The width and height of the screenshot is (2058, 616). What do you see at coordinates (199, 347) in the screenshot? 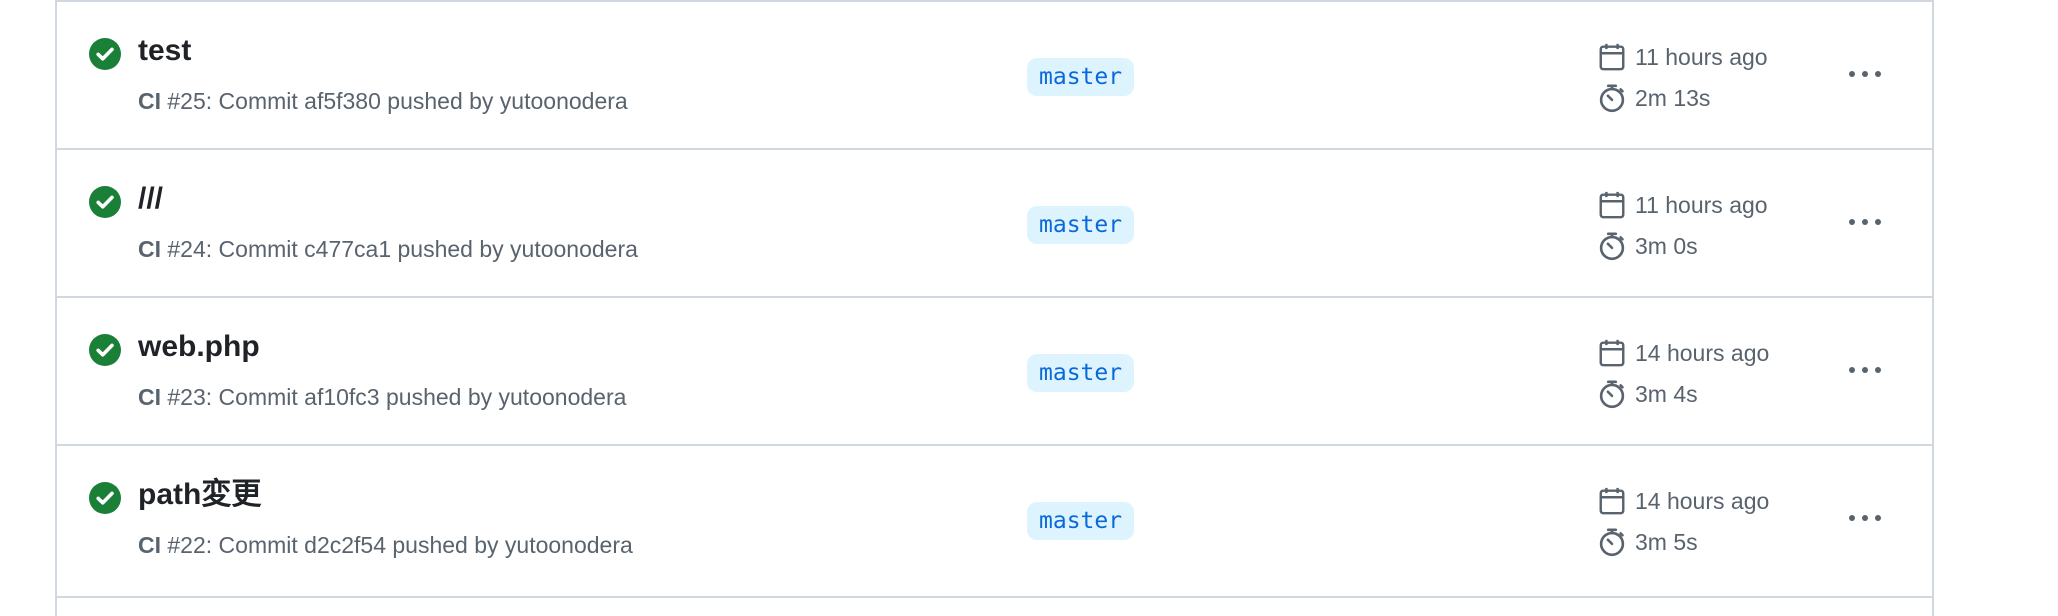
I see `run-title-link: web.php` at bounding box center [199, 347].